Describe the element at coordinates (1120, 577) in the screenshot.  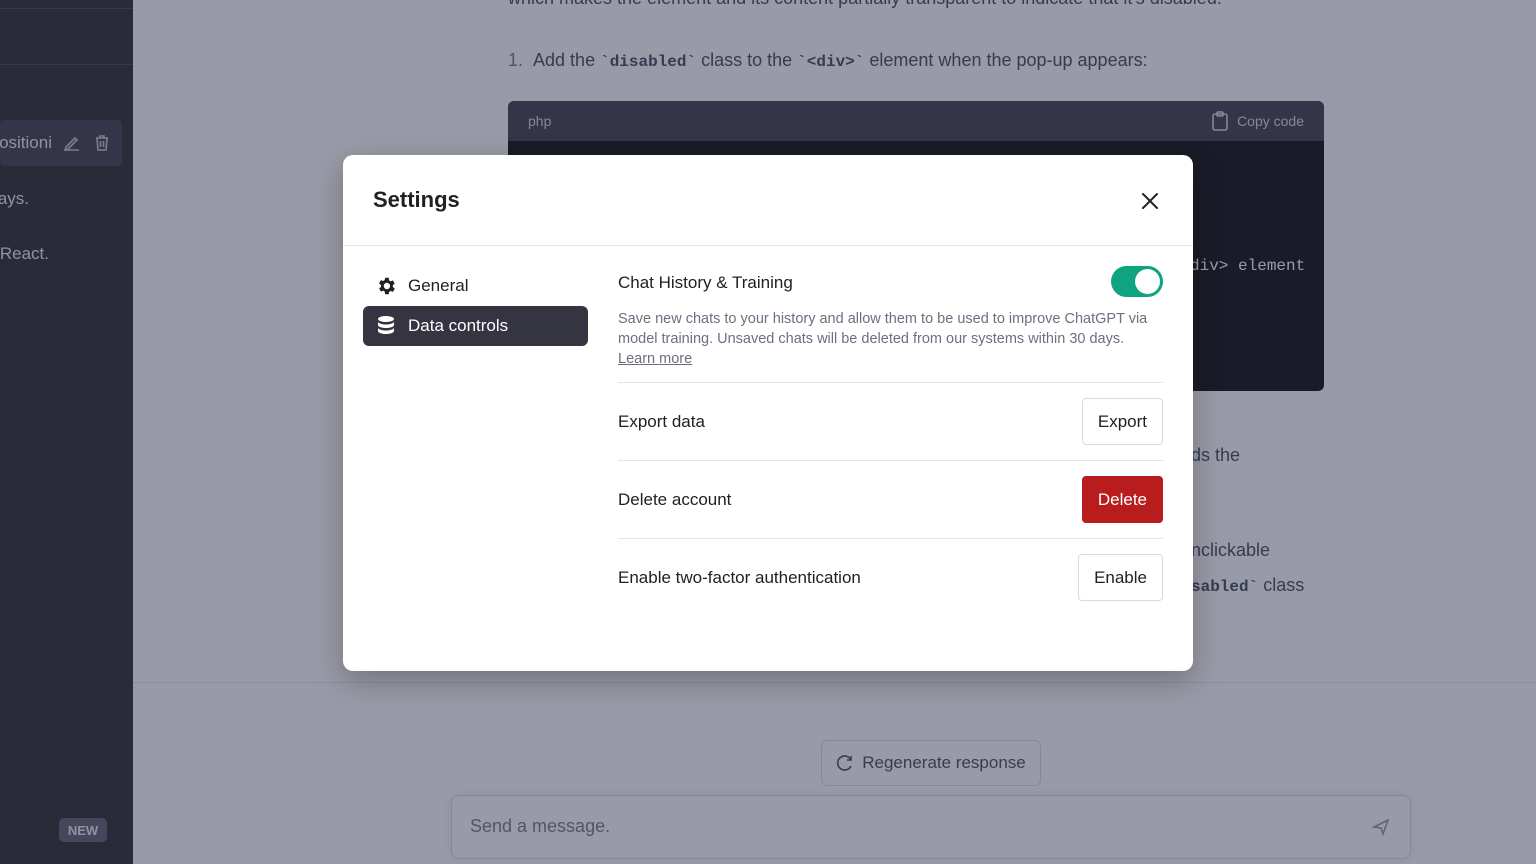
I see `enable-button: Enable` at that location.